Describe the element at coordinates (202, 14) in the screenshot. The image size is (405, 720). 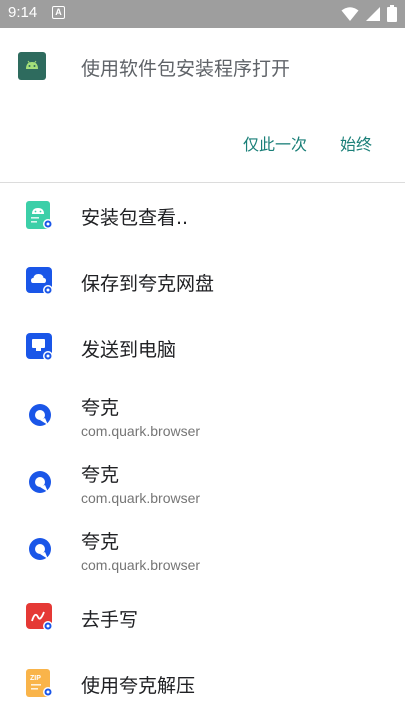
I see `status-bar: 9:14 A` at that location.